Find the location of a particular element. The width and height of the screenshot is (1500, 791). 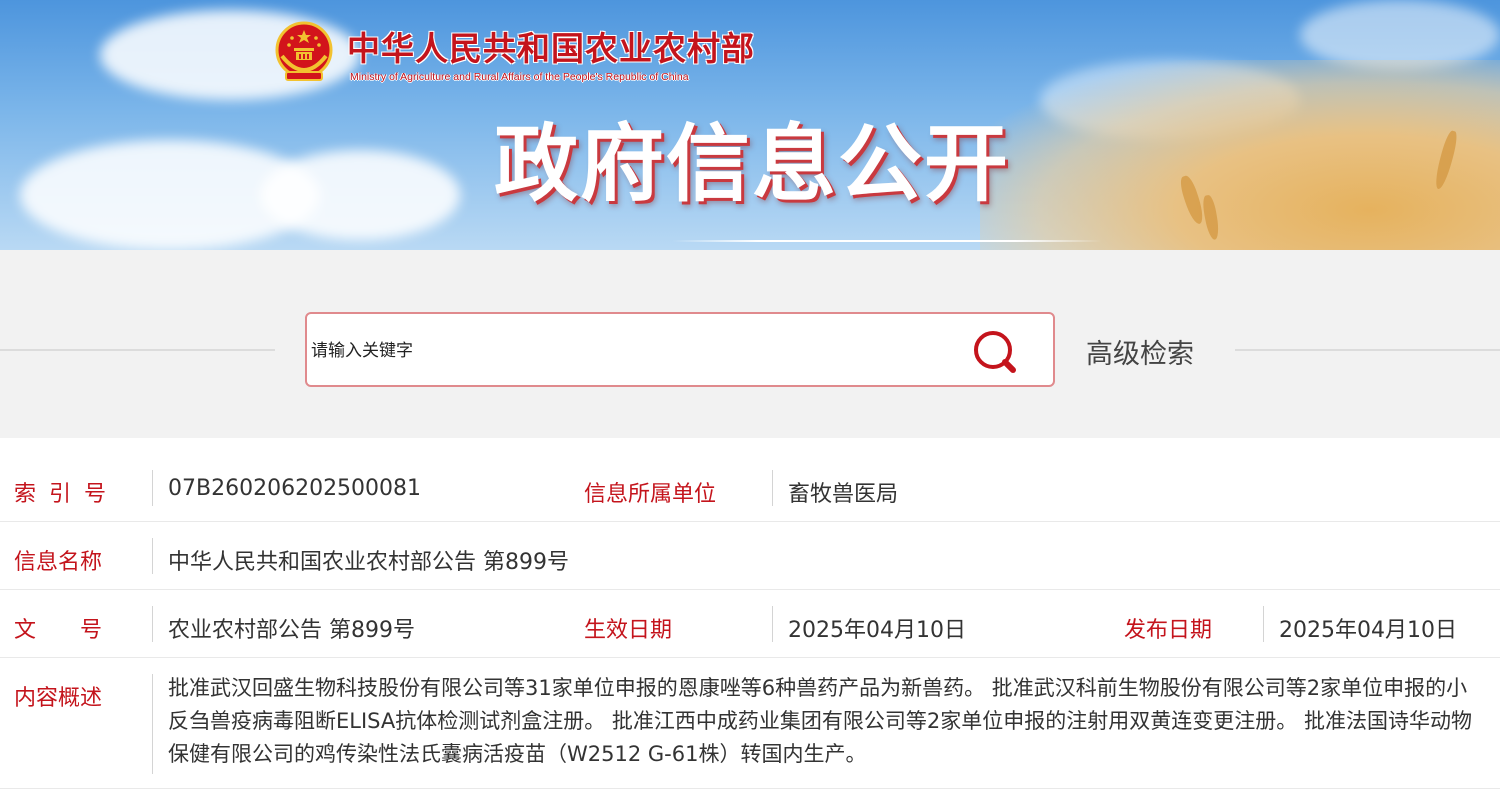

cloud-decoration is located at coordinates (360, 195).